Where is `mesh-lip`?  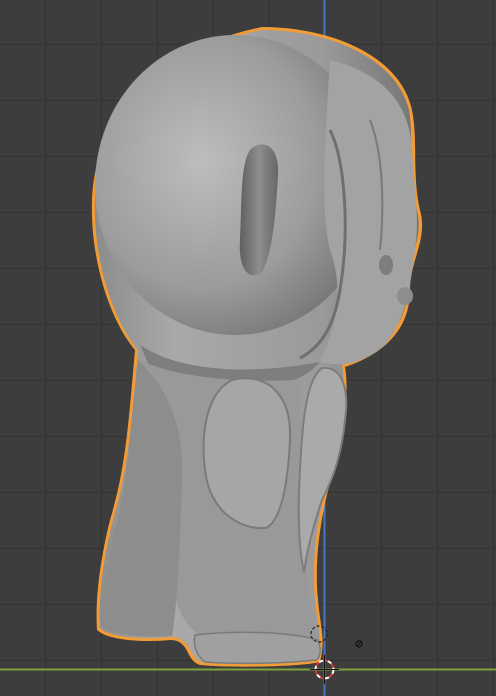 mesh-lip is located at coordinates (386, 265).